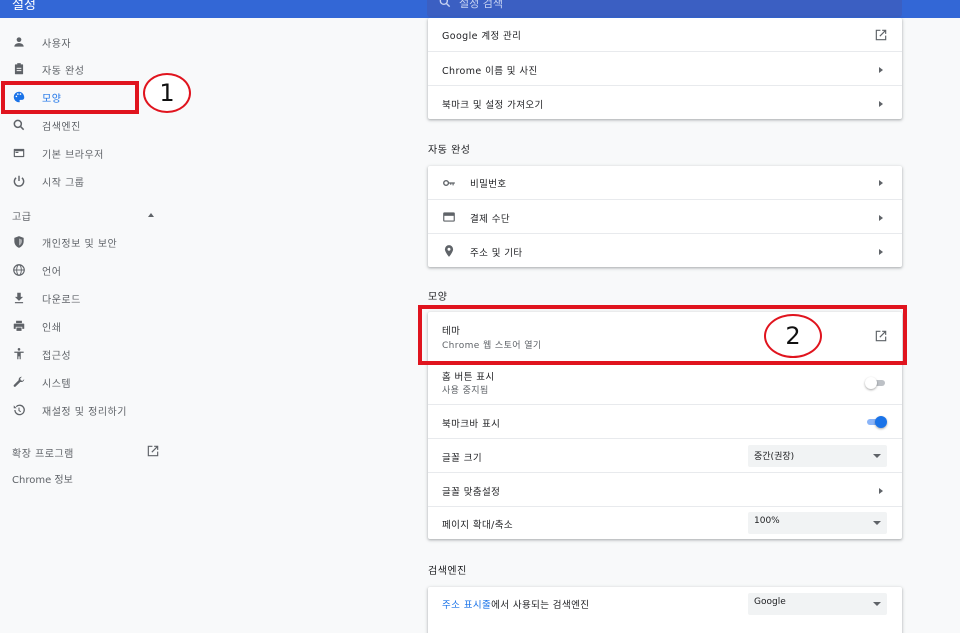 The image size is (960, 633). Describe the element at coordinates (481, 5) in the screenshot. I see `search-placeholder: 설정 검색` at that location.